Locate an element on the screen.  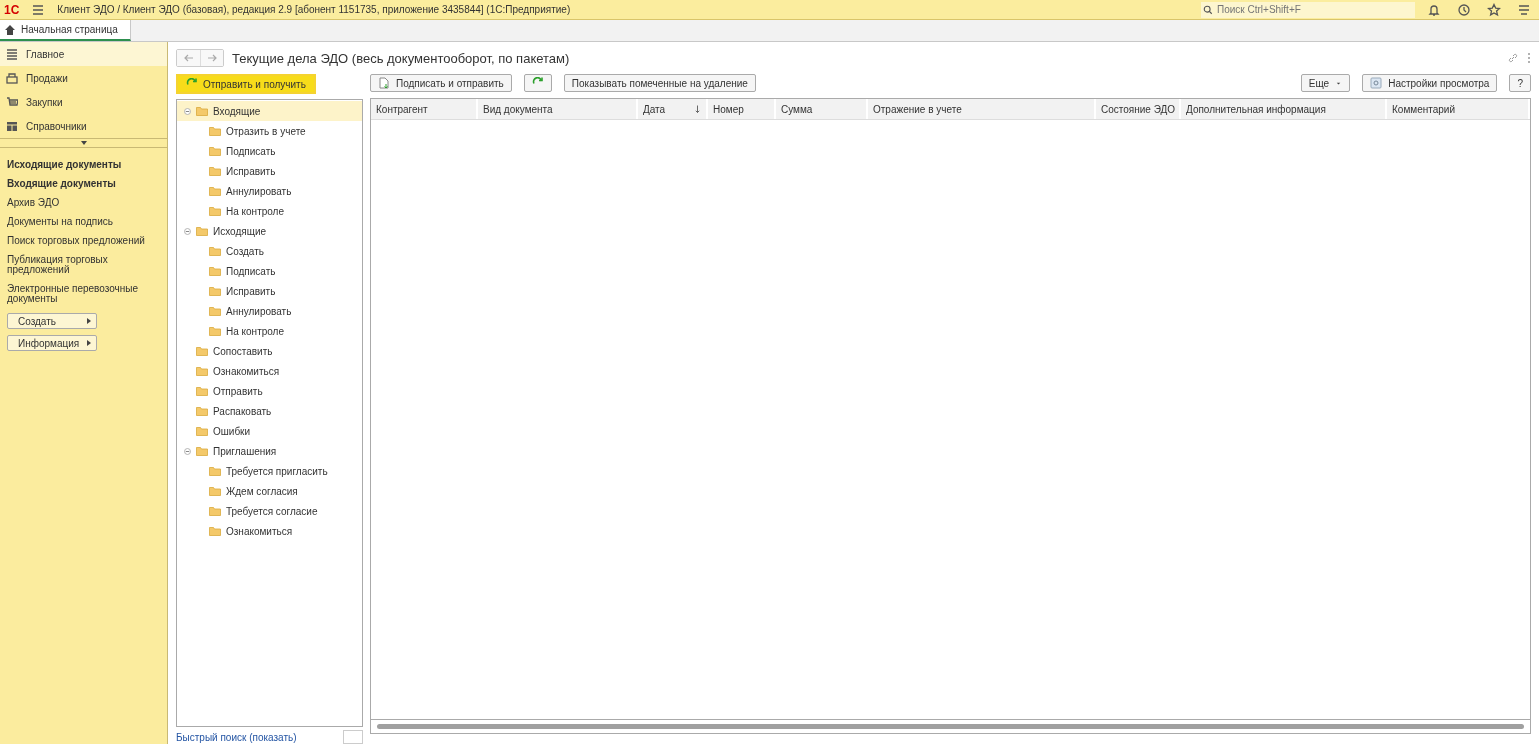
column-header: Контрагент is located at coordinates (424, 109).